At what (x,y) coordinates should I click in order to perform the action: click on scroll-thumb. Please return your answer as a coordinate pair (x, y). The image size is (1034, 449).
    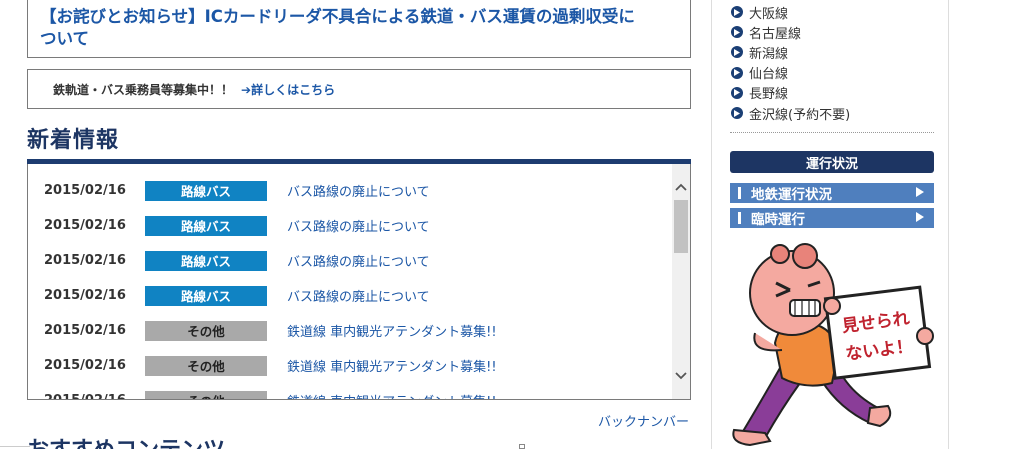
    Looking at the image, I should click on (681, 226).